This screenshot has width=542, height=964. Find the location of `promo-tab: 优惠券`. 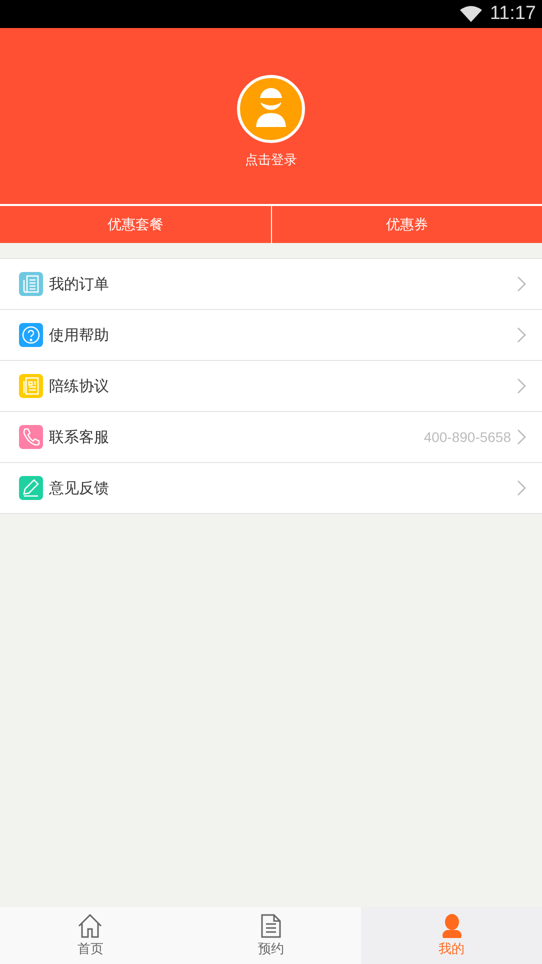

promo-tab: 优惠券 is located at coordinates (406, 224).